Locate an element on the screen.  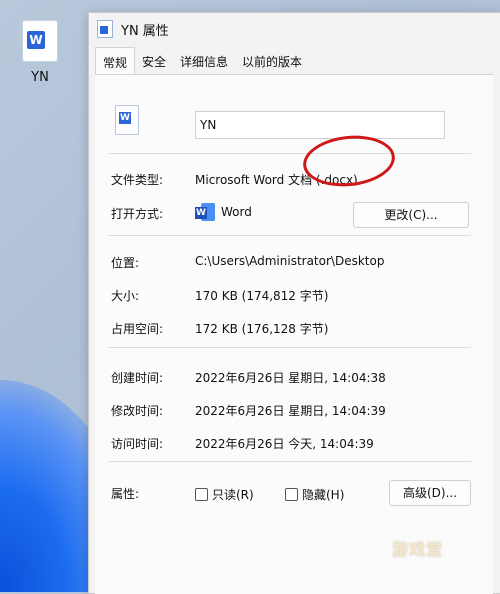
tab-previous-versions: 以前的版本 is located at coordinates (272, 61).